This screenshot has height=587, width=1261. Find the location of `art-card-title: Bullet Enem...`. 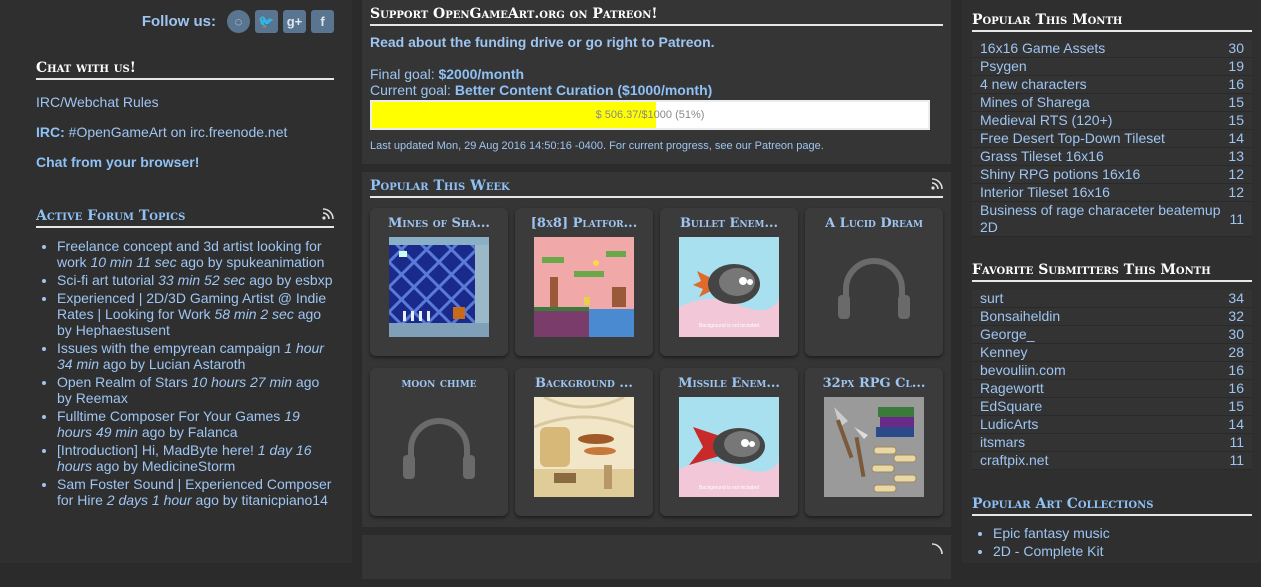

art-card-title: Bullet Enem... is located at coordinates (729, 219).